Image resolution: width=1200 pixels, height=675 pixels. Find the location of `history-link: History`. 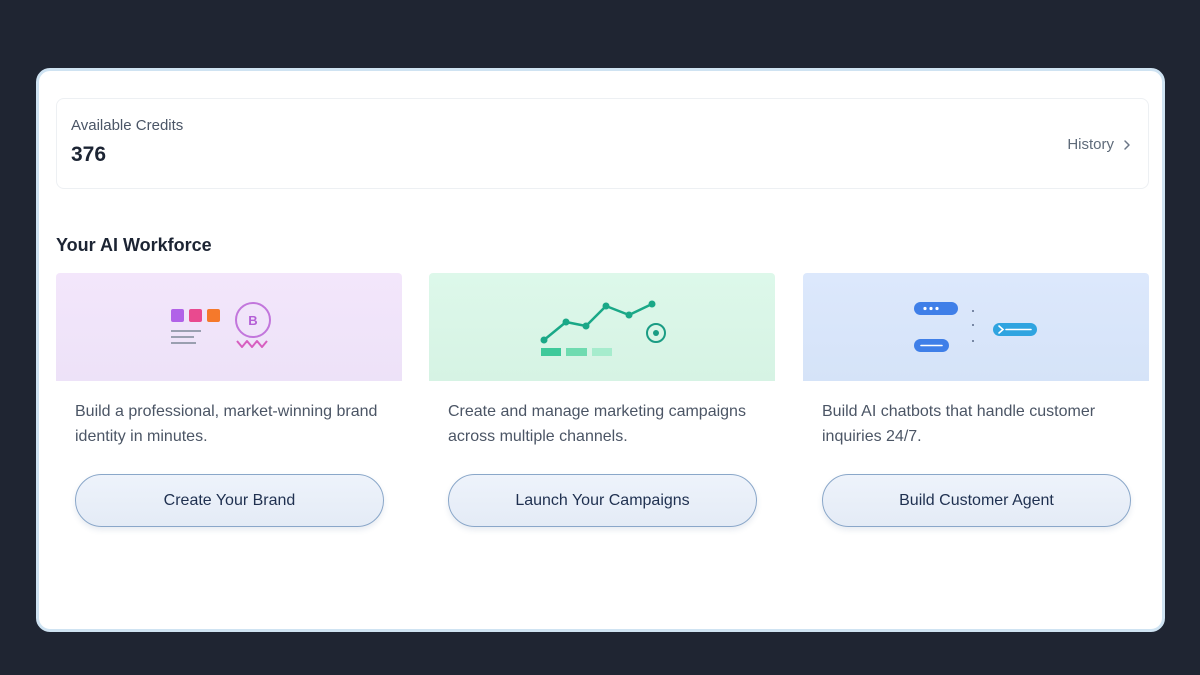

history-link: History is located at coordinates (1099, 144).